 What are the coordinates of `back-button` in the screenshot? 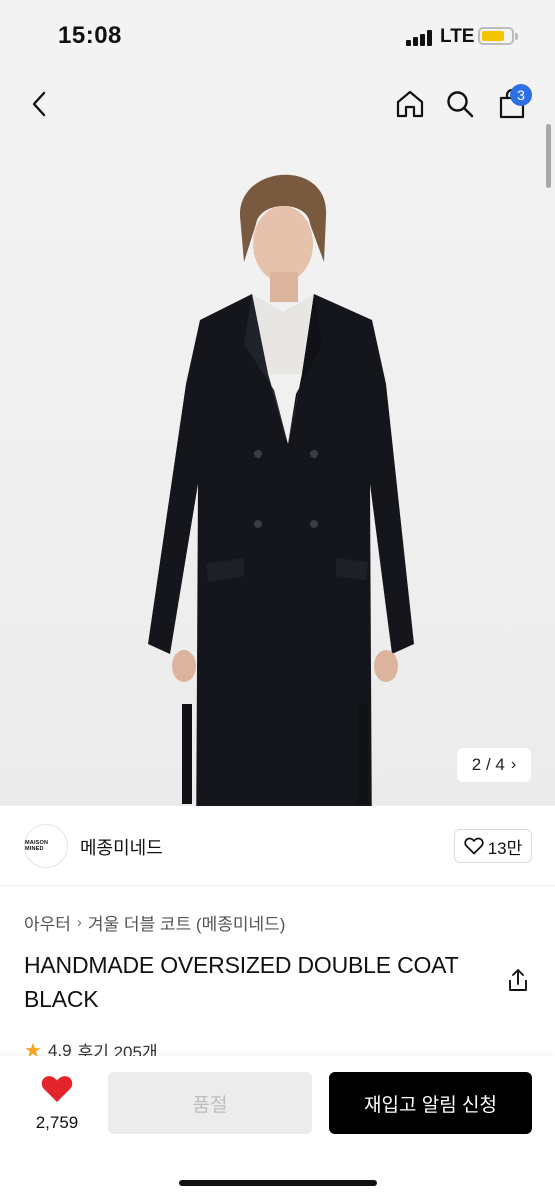 It's located at (40, 104).